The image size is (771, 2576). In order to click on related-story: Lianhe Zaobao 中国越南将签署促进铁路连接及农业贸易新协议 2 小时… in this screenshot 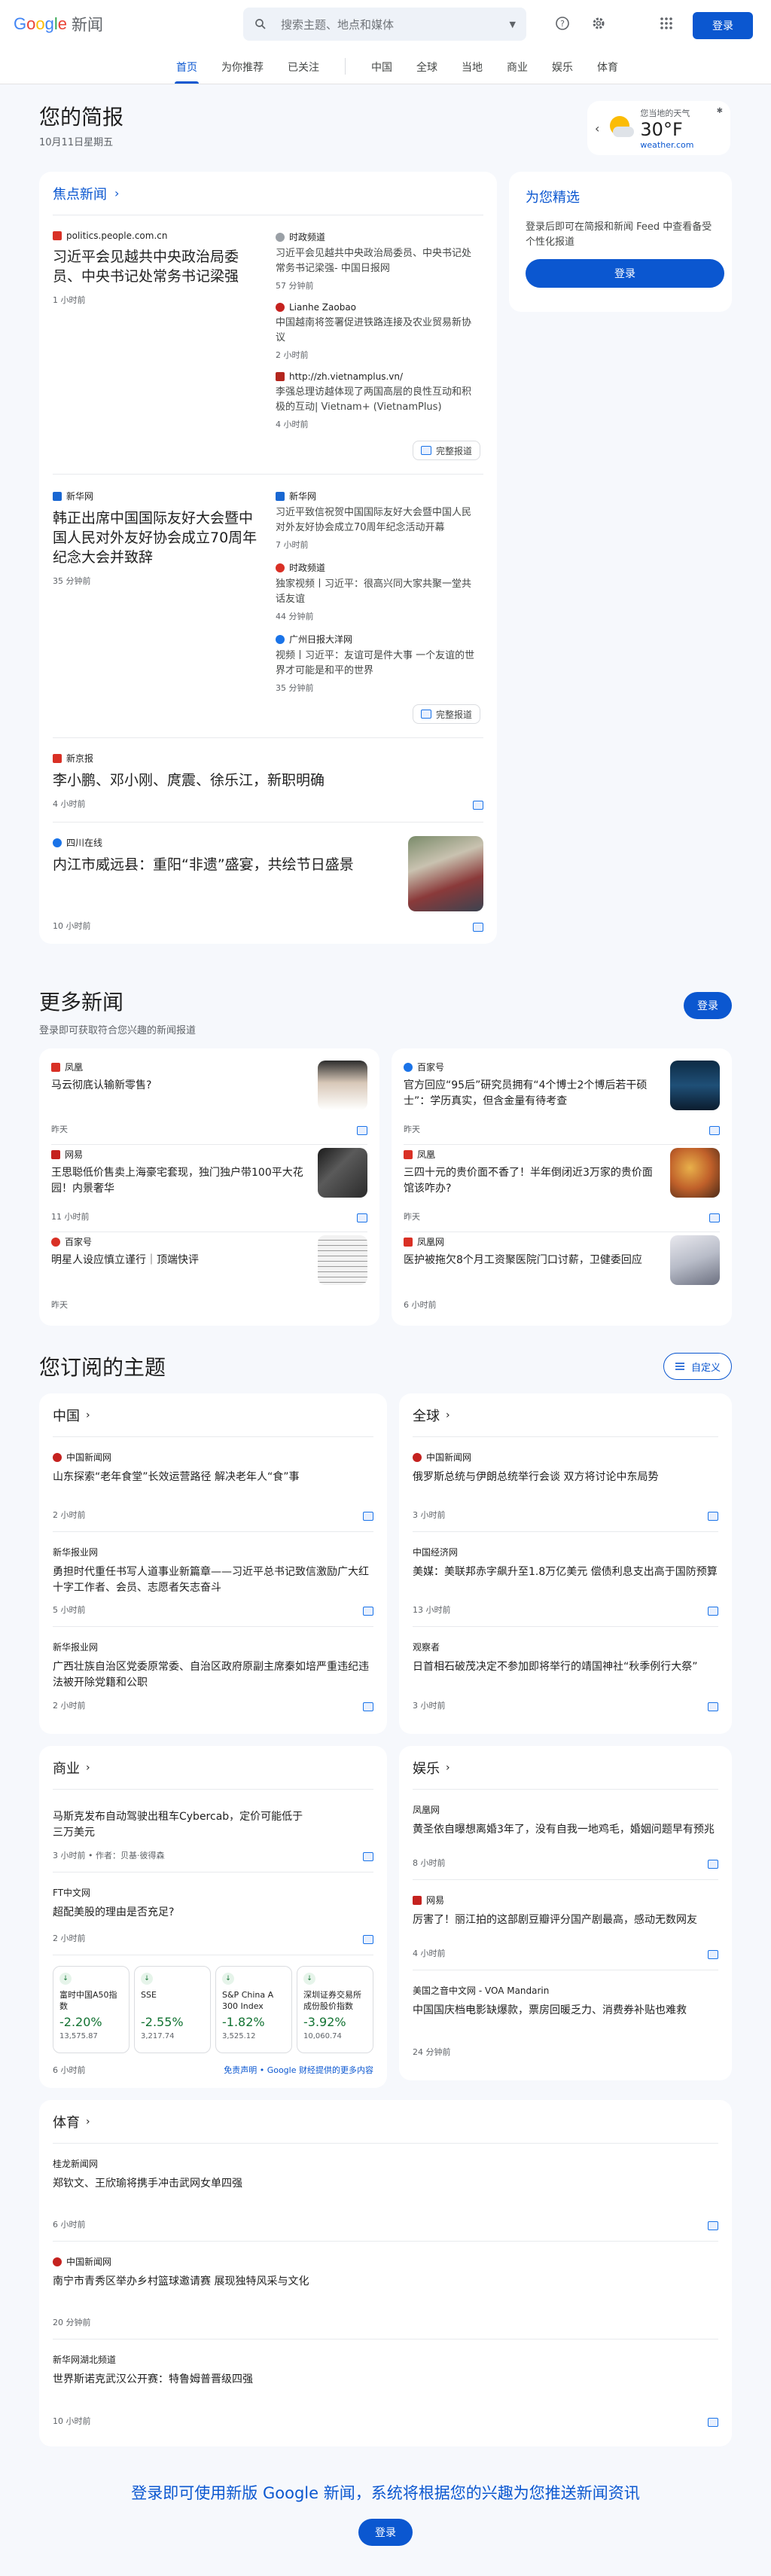, I will do `click(378, 332)`.